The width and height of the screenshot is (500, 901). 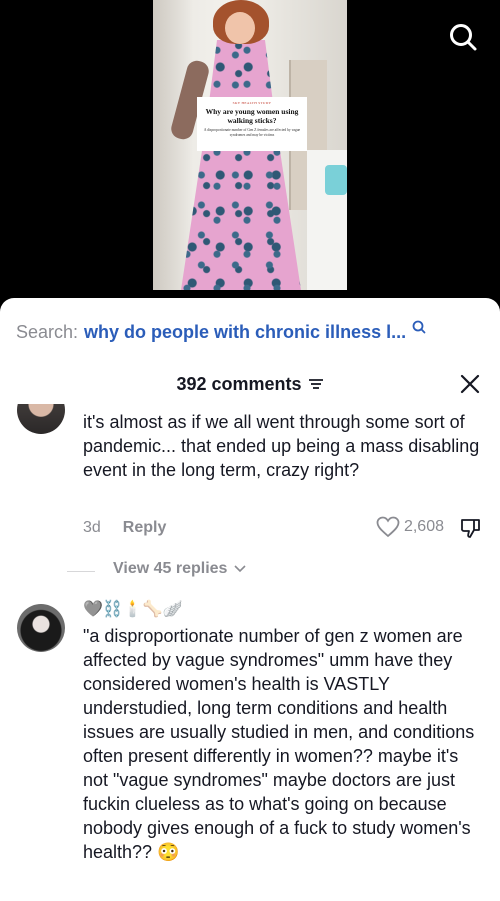 What do you see at coordinates (388, 527) in the screenshot?
I see `heart-icon` at bounding box center [388, 527].